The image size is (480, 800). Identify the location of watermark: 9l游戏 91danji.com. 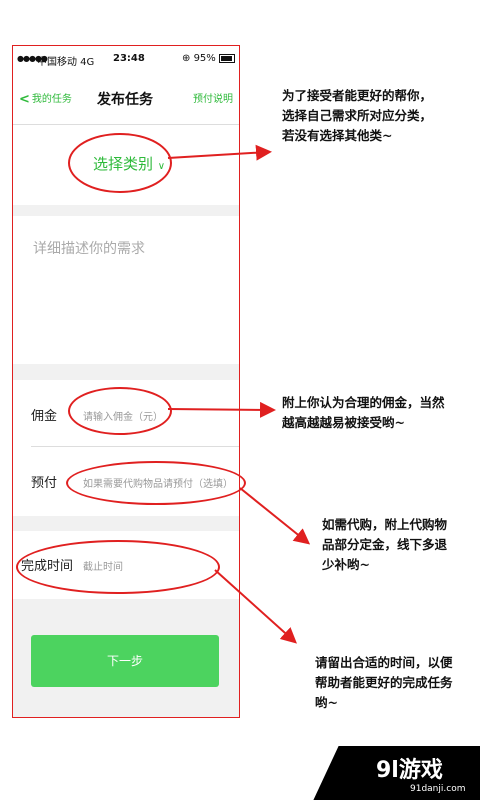
(388, 773).